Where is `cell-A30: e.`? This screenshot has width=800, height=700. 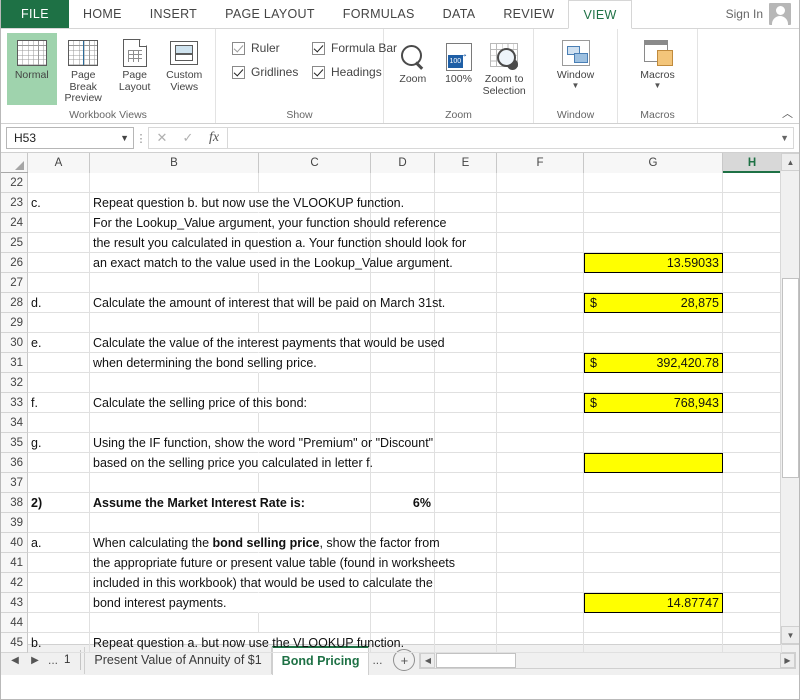 cell-A30: e. is located at coordinates (59, 343).